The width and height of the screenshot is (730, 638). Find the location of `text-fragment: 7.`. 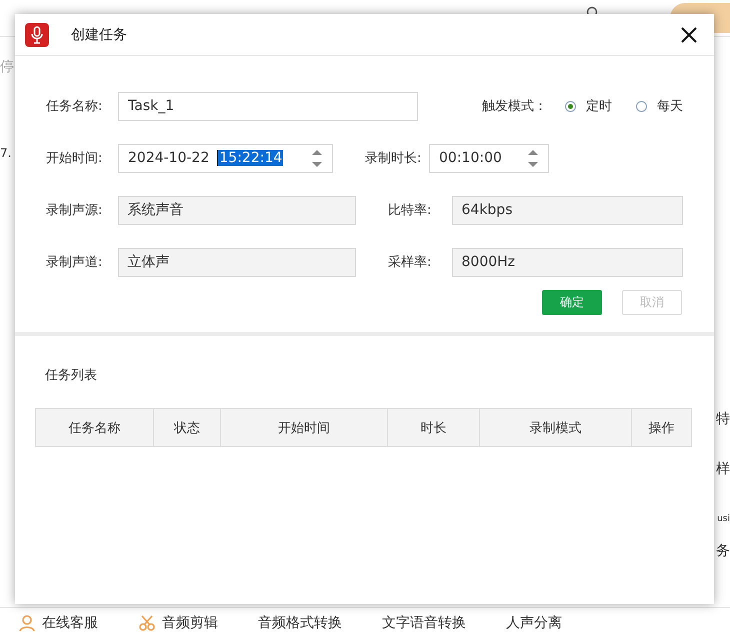

text-fragment: 7. is located at coordinates (6, 153).